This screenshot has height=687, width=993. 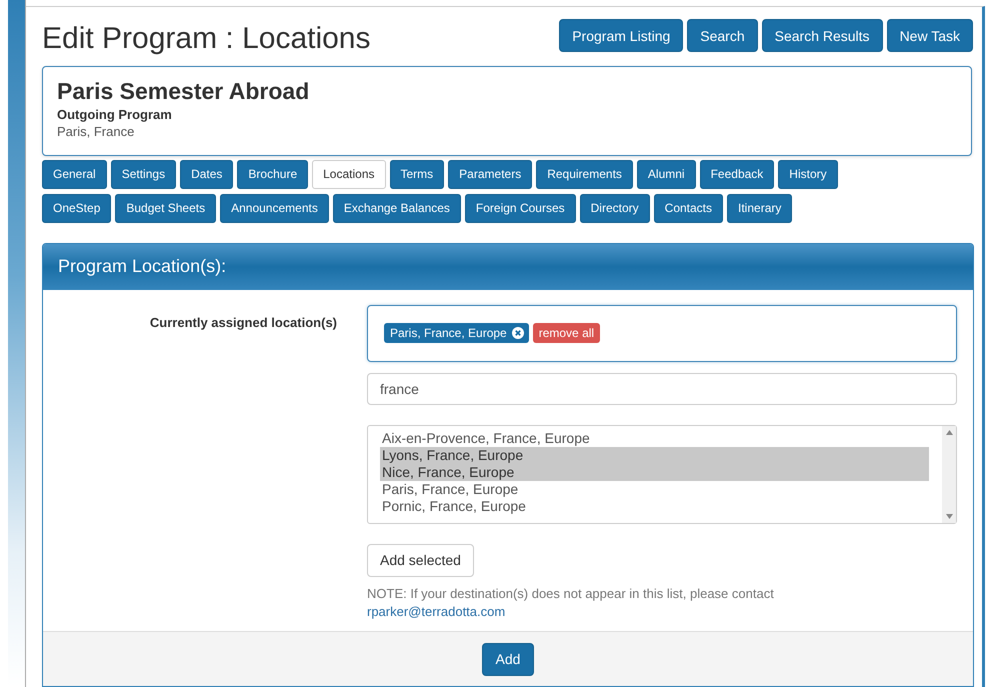 What do you see at coordinates (822, 35) in the screenshot?
I see `nav-button: Search Results` at bounding box center [822, 35].